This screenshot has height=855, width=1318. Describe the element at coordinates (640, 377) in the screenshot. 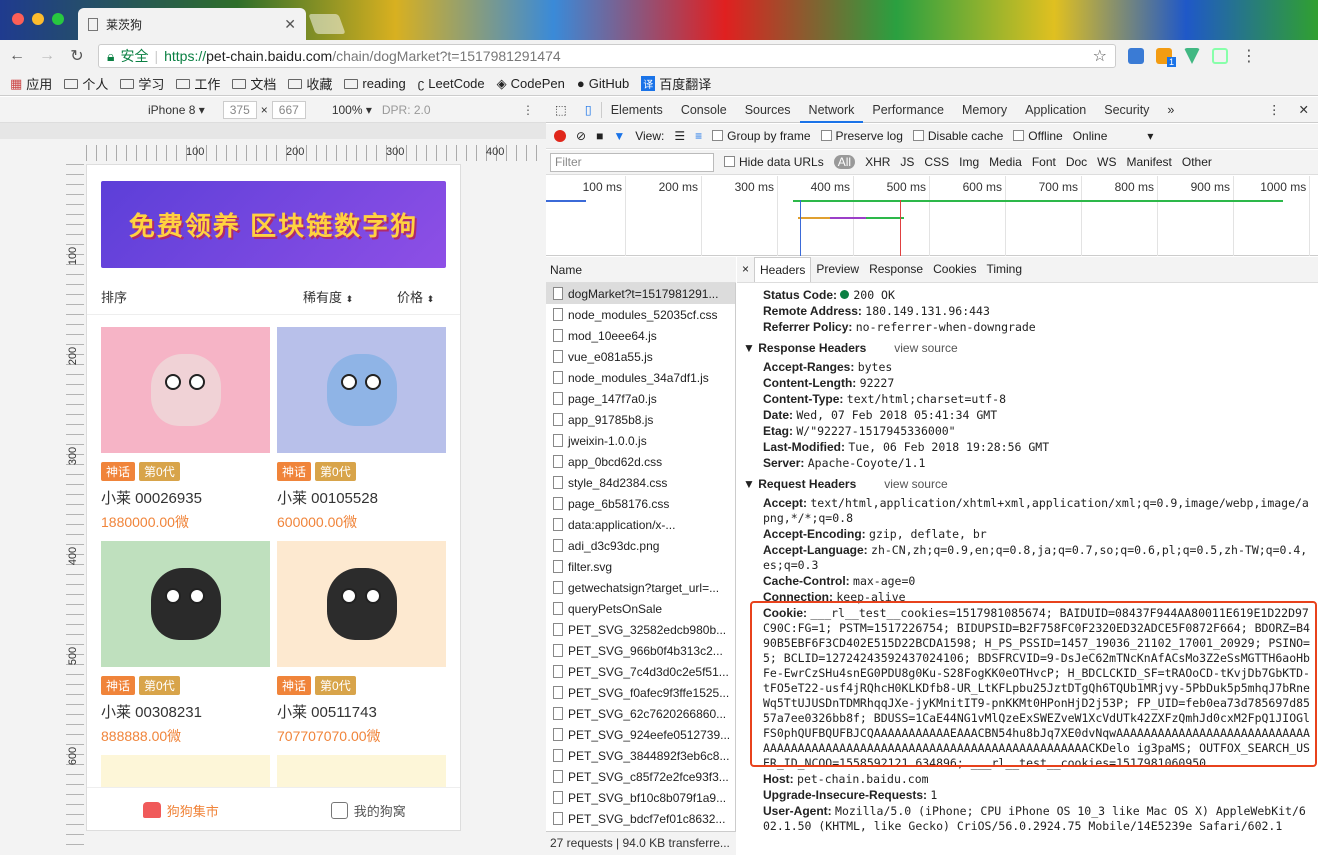

I see `request-row: node_modules_34a7df1.js` at that location.